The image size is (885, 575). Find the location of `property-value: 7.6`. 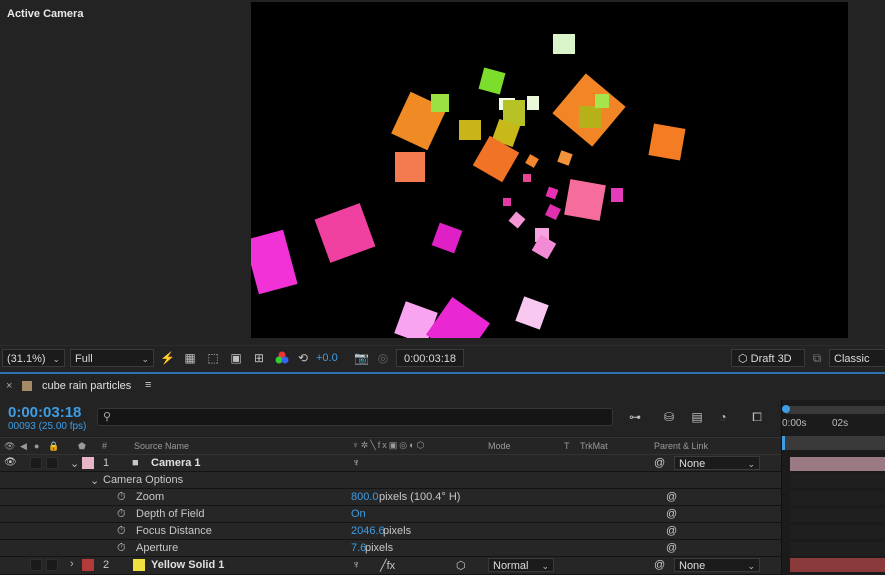

property-value: 7.6 is located at coordinates (358, 548).